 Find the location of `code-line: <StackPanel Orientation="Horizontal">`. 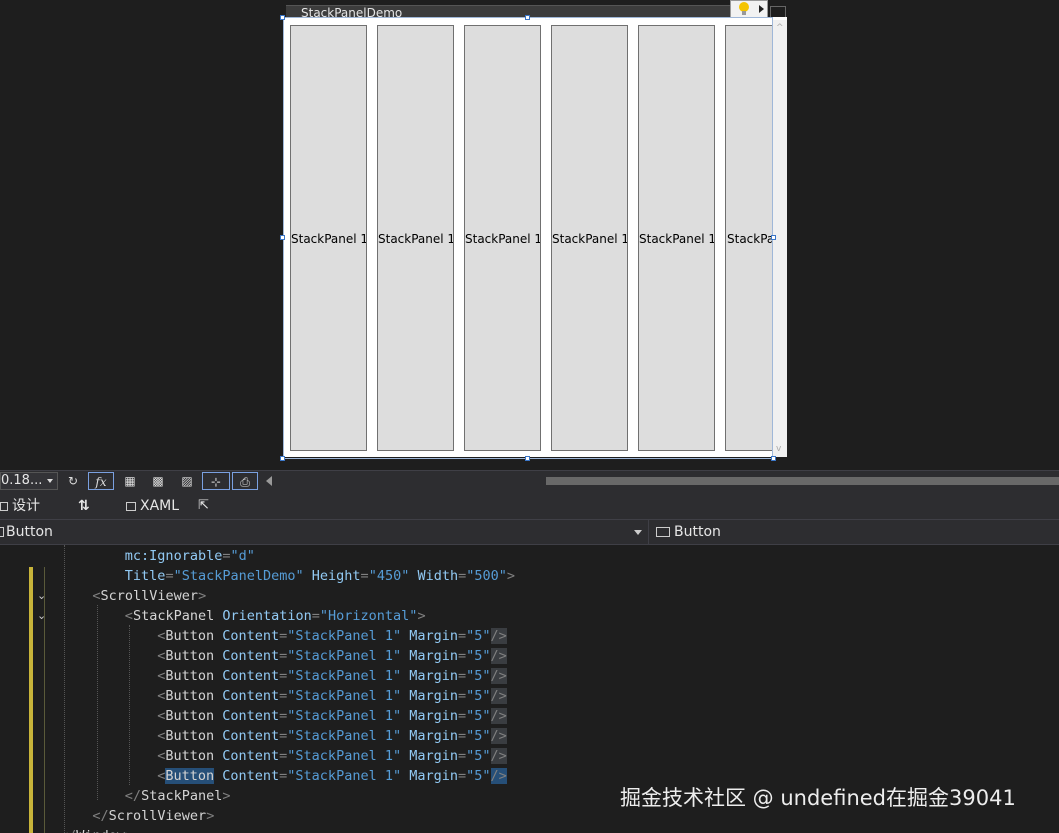

code-line: <StackPanel Orientation="Horizontal"> is located at coordinates (275, 616).